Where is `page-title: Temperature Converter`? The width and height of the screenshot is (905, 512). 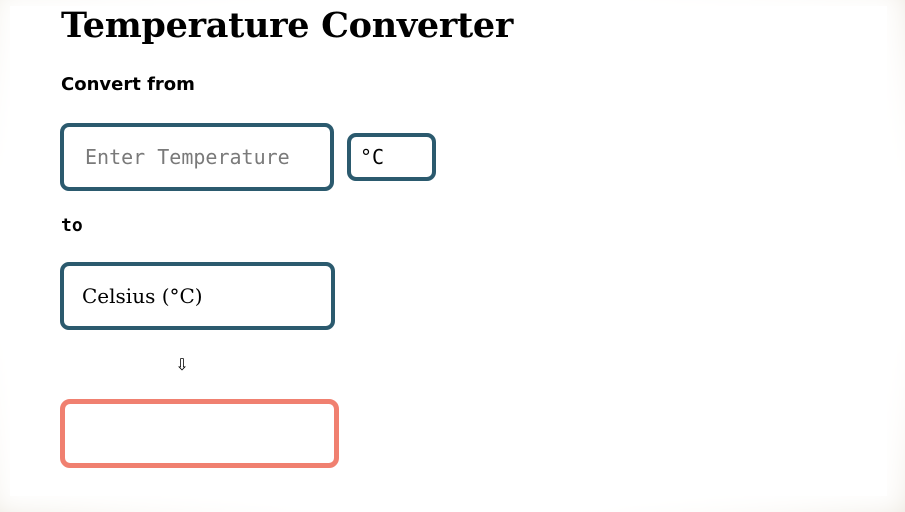 page-title: Temperature Converter is located at coordinates (287, 25).